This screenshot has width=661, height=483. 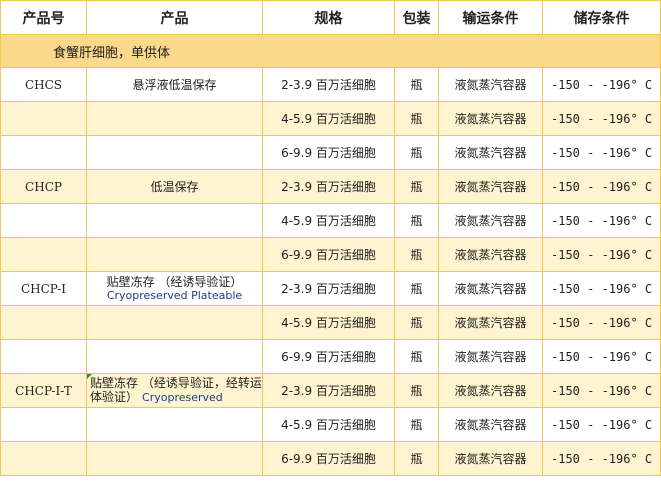 I want to click on header-transport-condition: 输运条件, so click(x=490, y=17).